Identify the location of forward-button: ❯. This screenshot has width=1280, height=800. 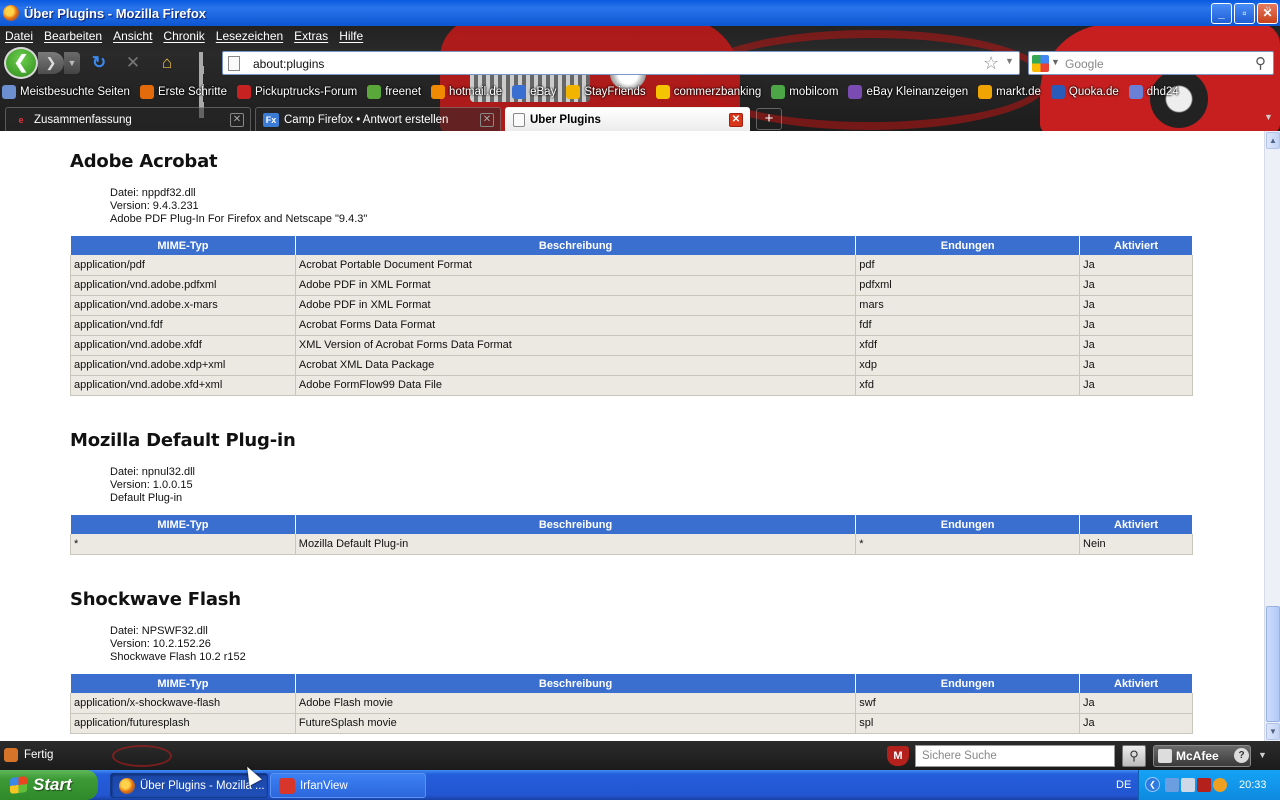
(51, 63).